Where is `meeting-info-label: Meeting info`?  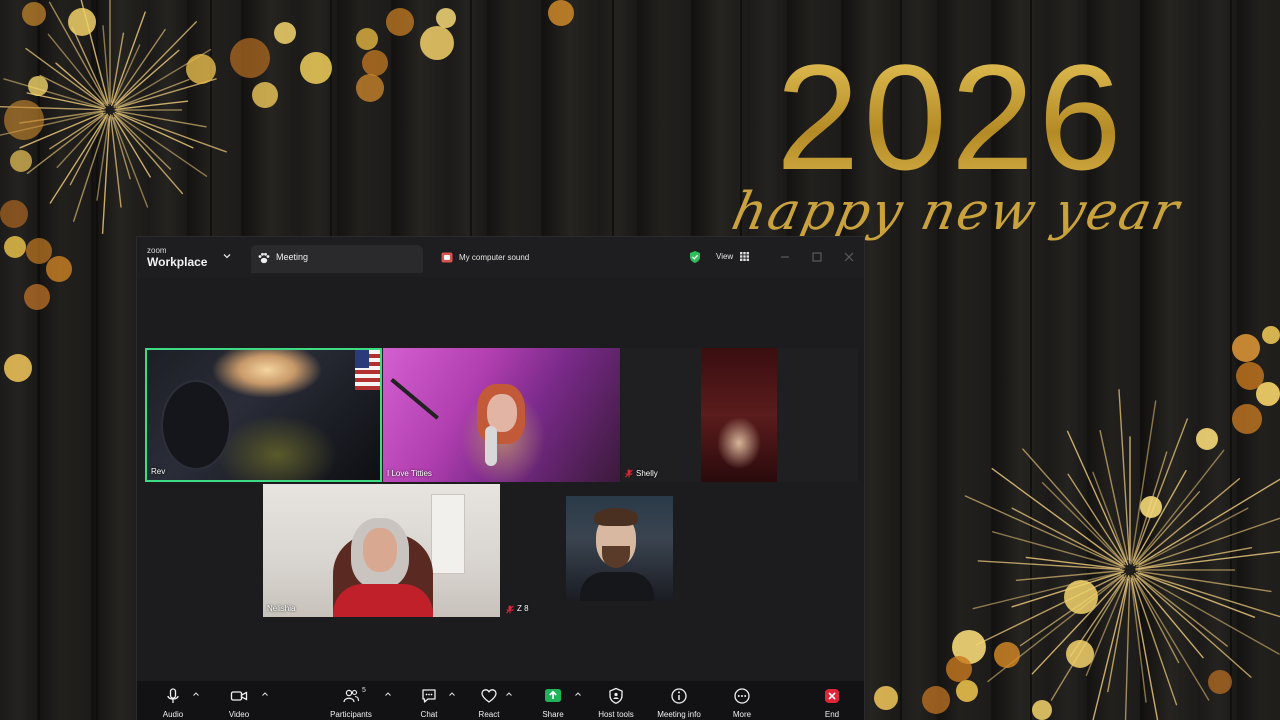 meeting-info-label: Meeting info is located at coordinates (679, 714).